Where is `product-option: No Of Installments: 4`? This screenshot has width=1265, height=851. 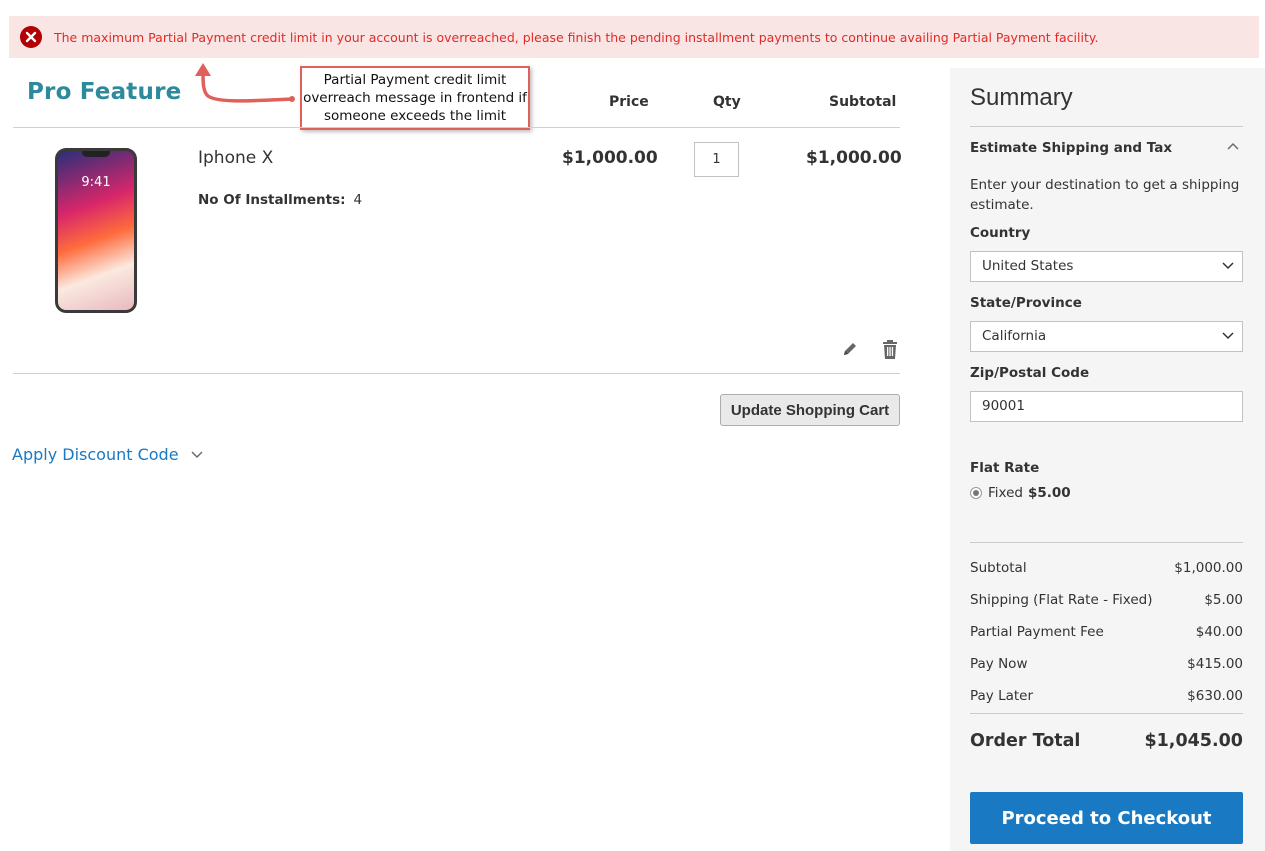
product-option: No Of Installments: 4 is located at coordinates (280, 200).